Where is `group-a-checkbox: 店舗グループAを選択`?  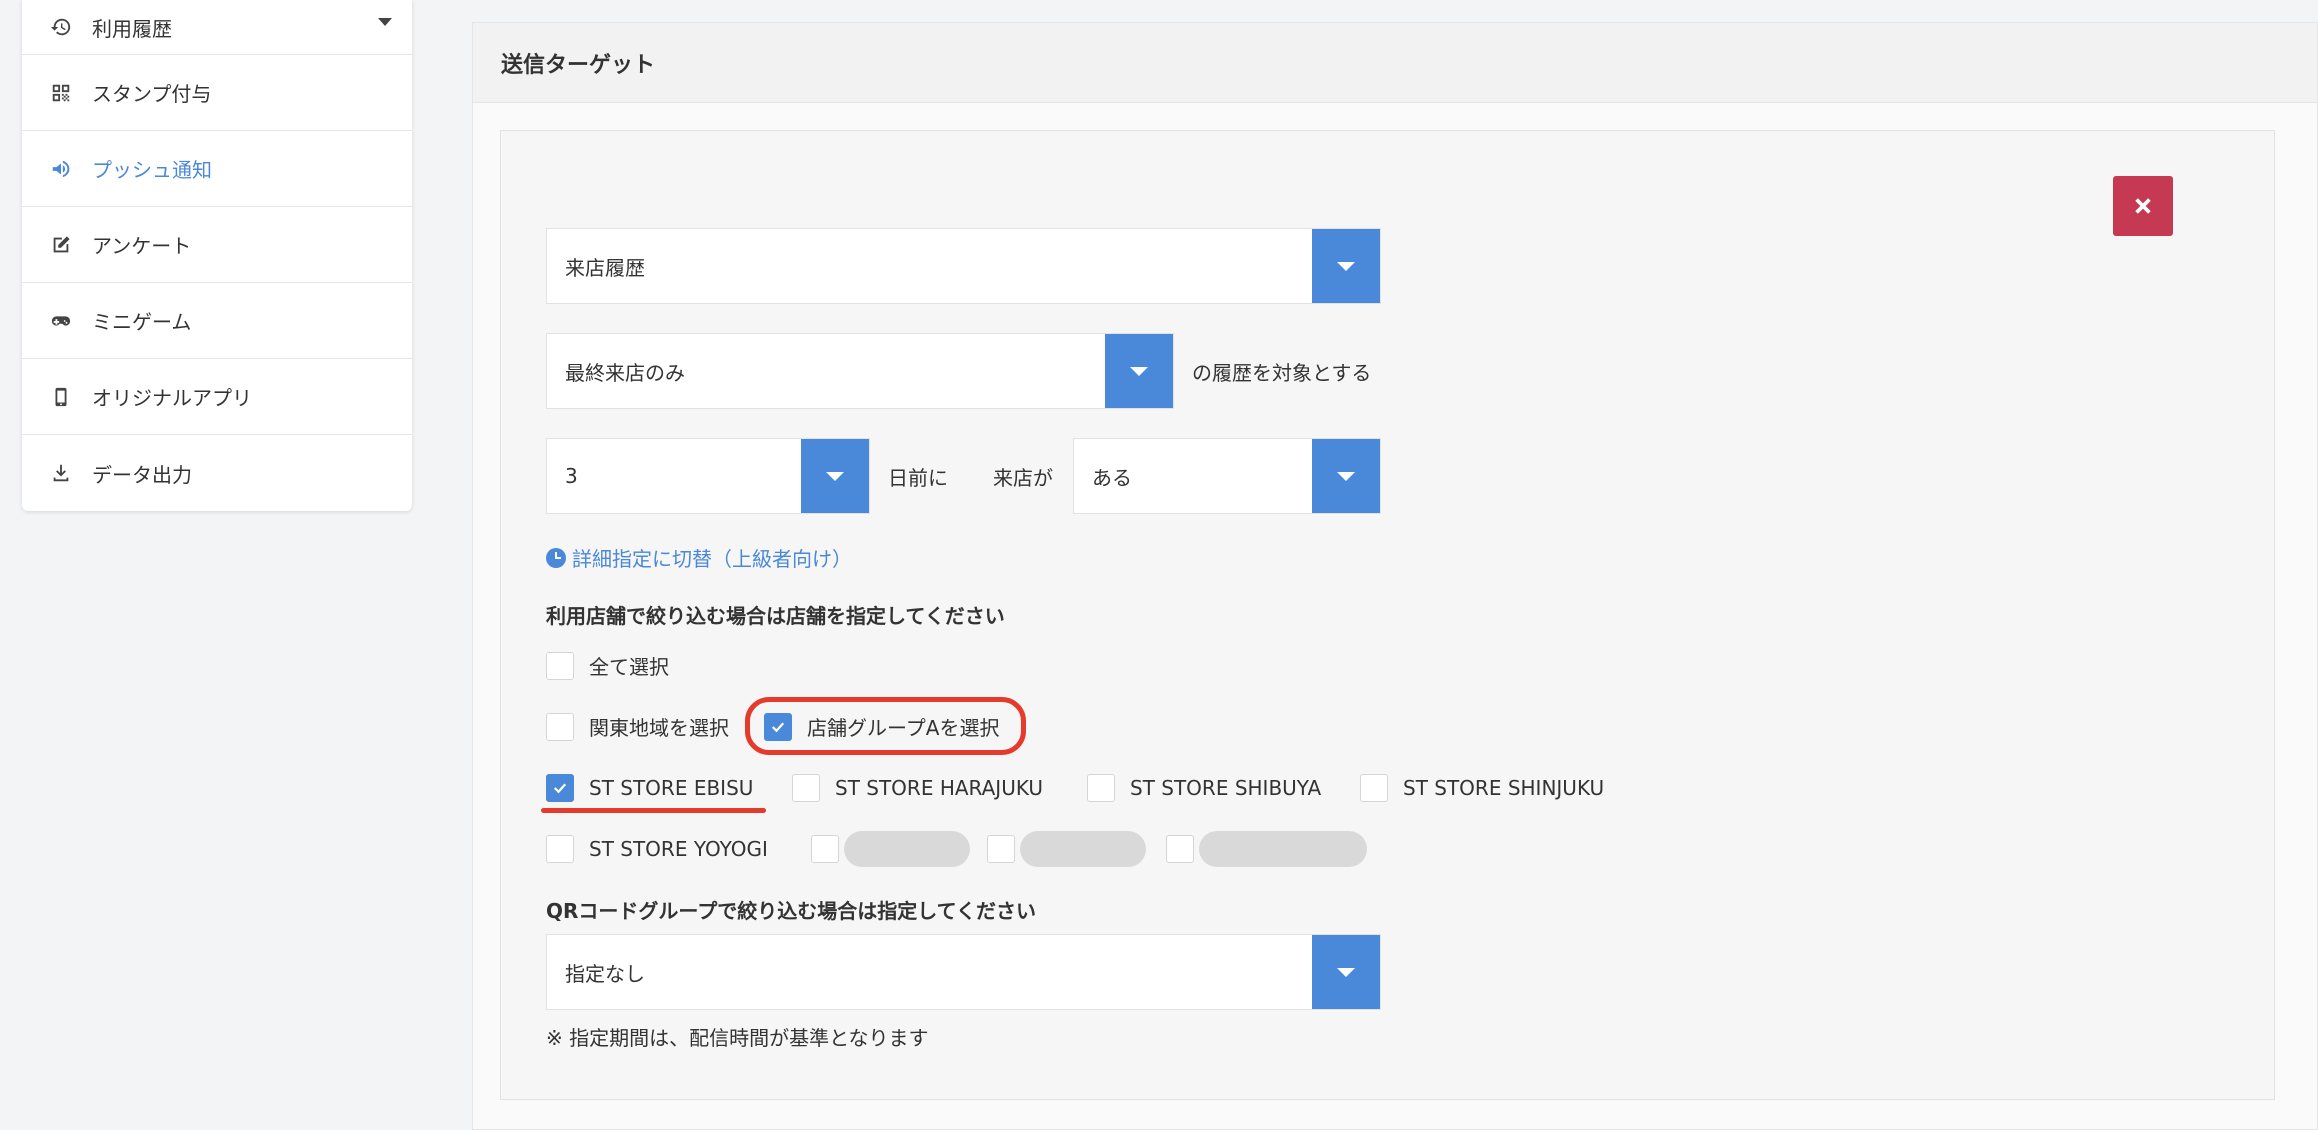
group-a-checkbox: 店舗グループAを選択 is located at coordinates (881, 726).